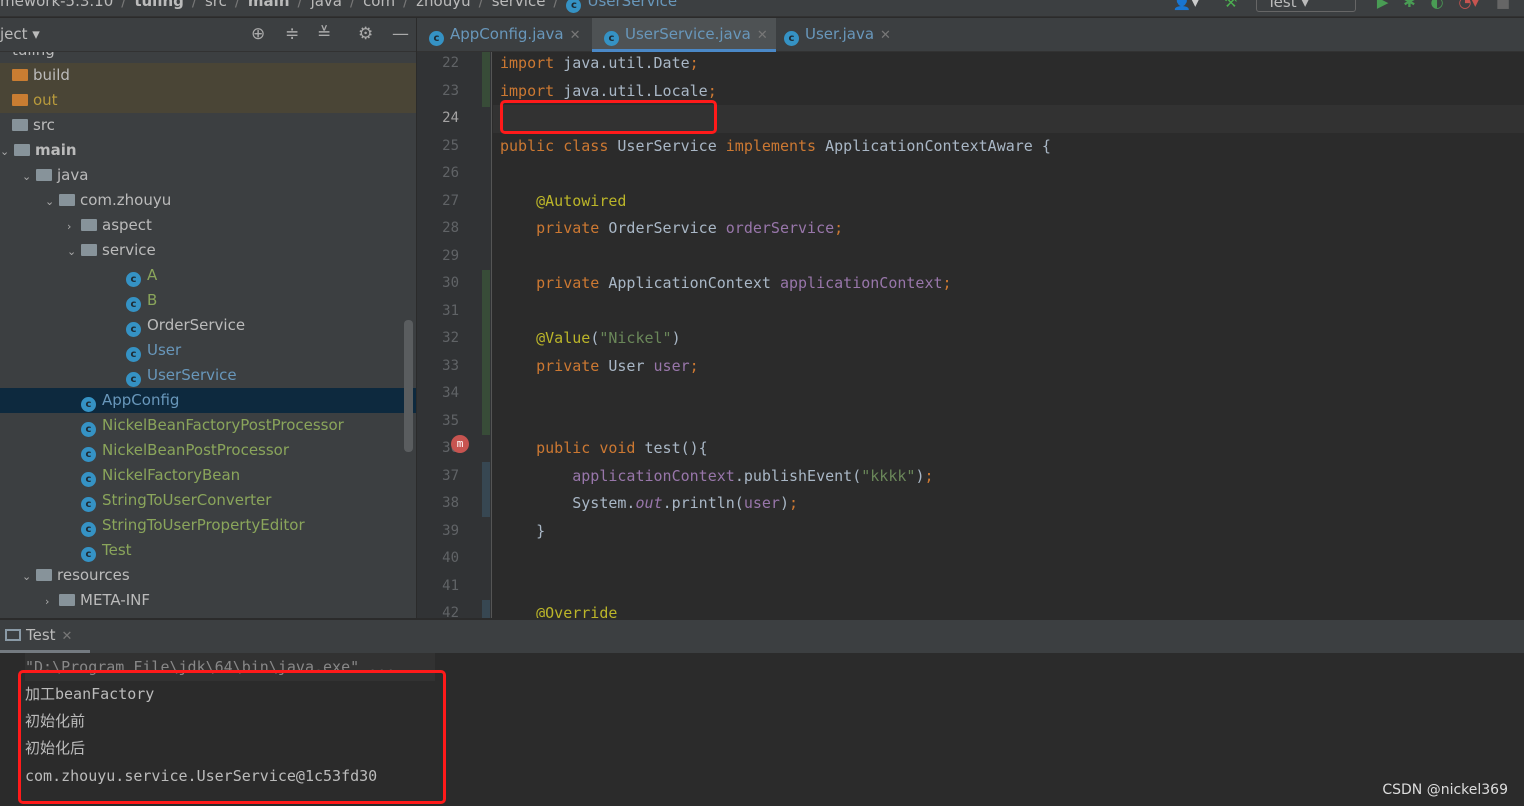 This screenshot has height=806, width=1524. Describe the element at coordinates (450, 475) in the screenshot. I see `line-number: 37` at that location.